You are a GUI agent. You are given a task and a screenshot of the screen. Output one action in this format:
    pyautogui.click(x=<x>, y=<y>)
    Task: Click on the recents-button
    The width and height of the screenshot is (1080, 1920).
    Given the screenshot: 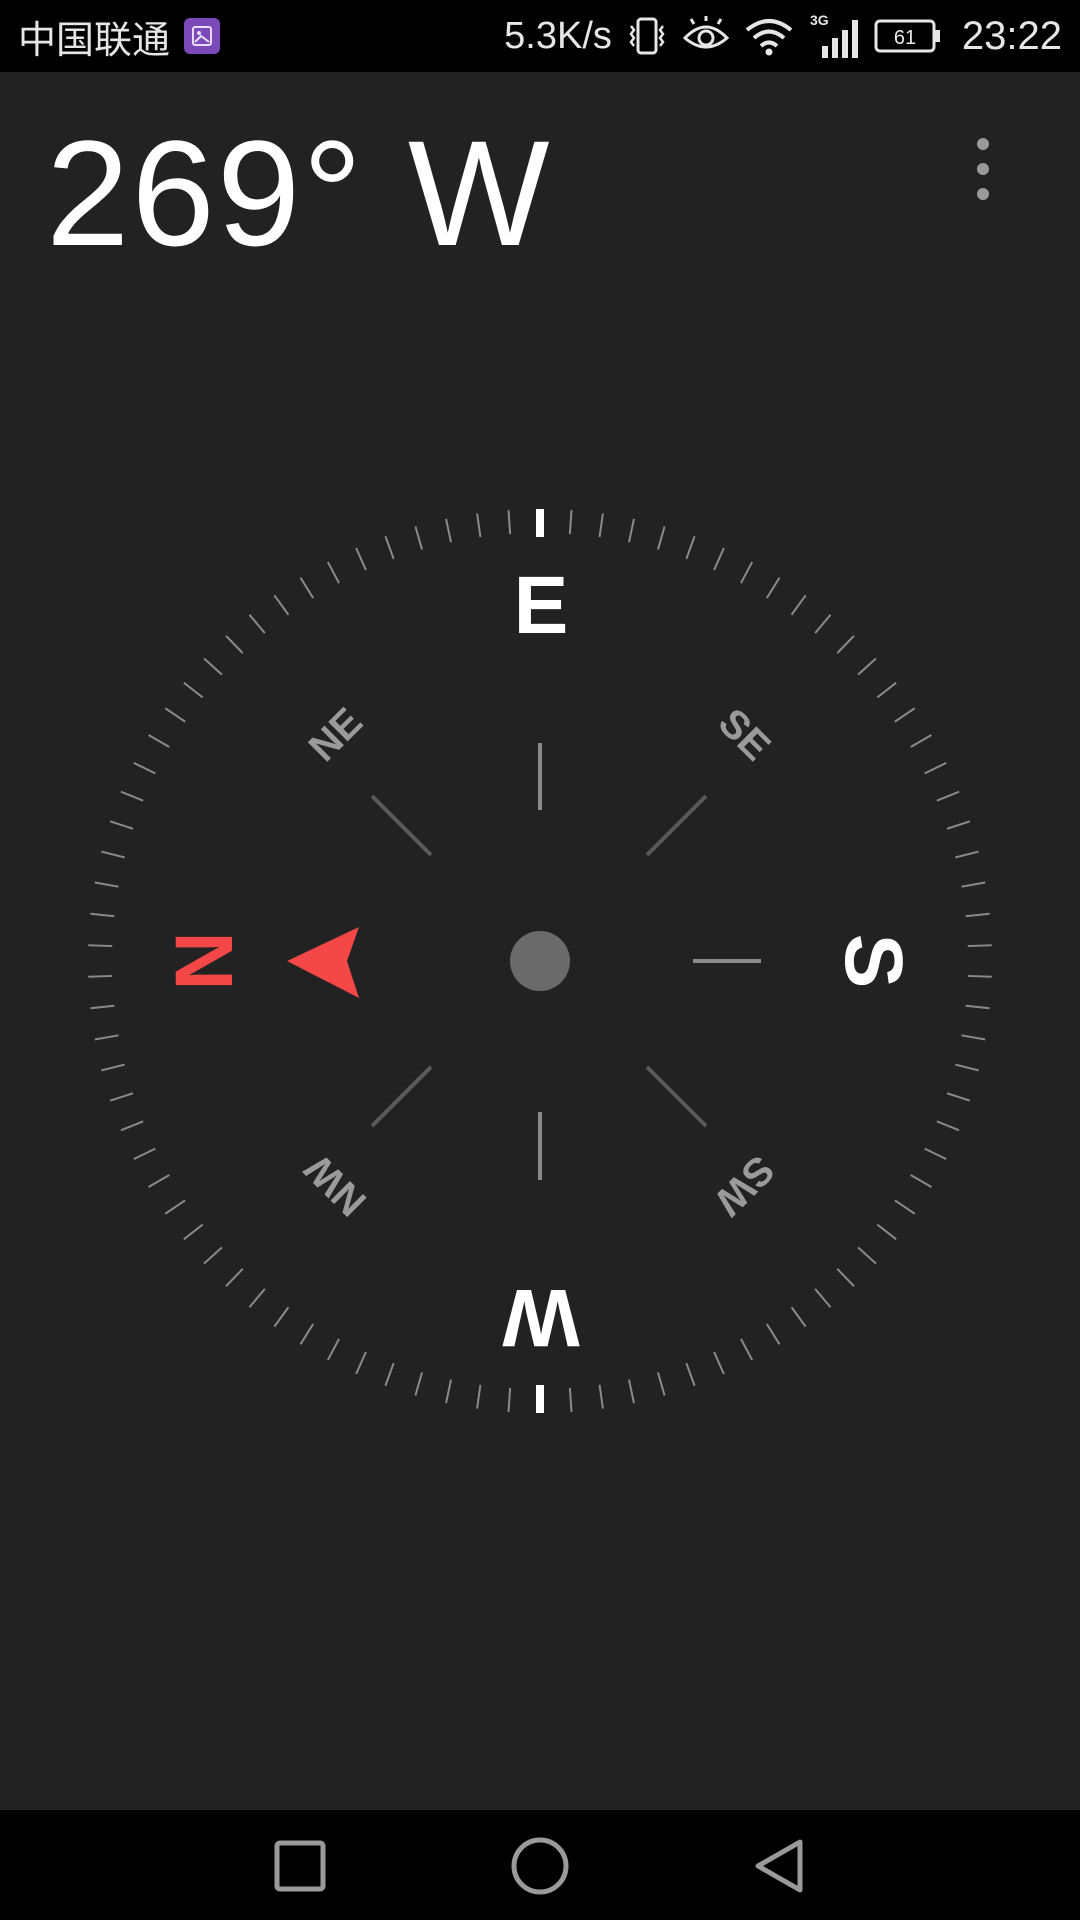 What is the action you would take?
    pyautogui.click(x=300, y=1866)
    